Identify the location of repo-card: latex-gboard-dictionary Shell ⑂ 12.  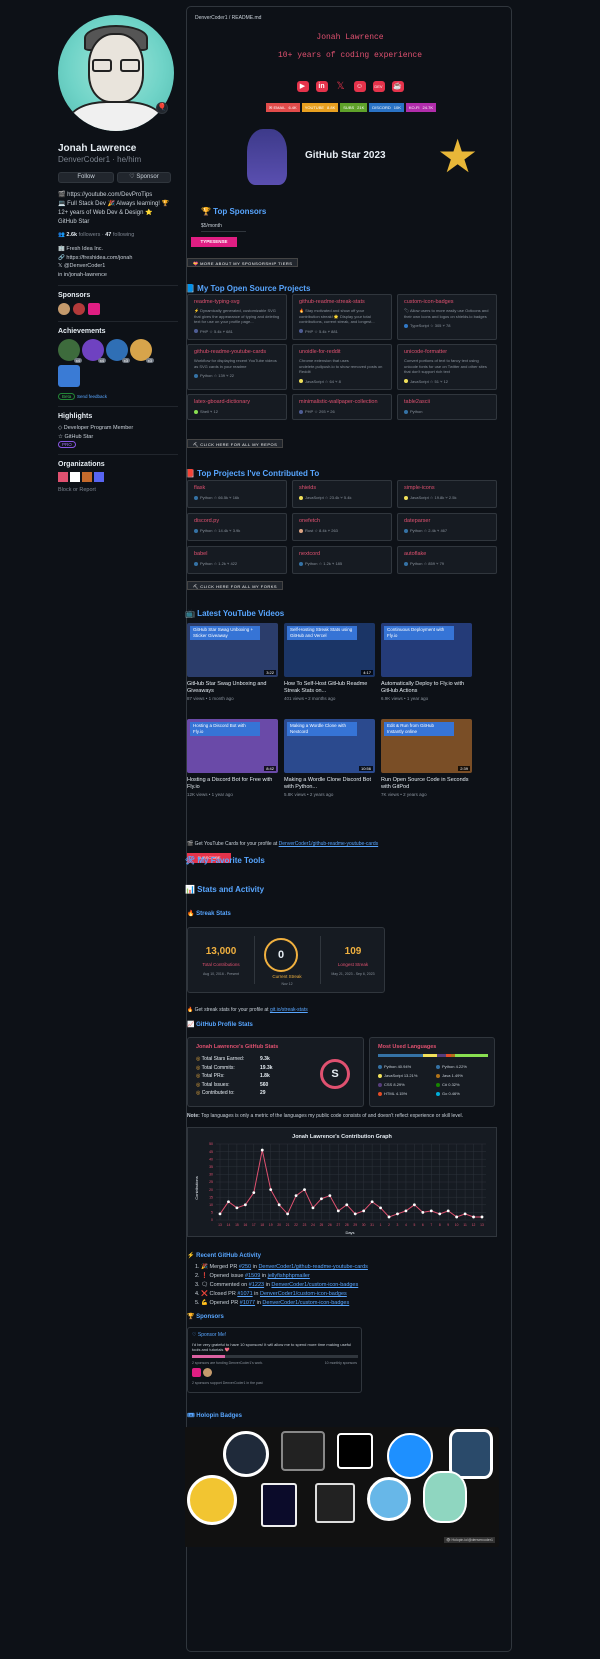
(237, 407).